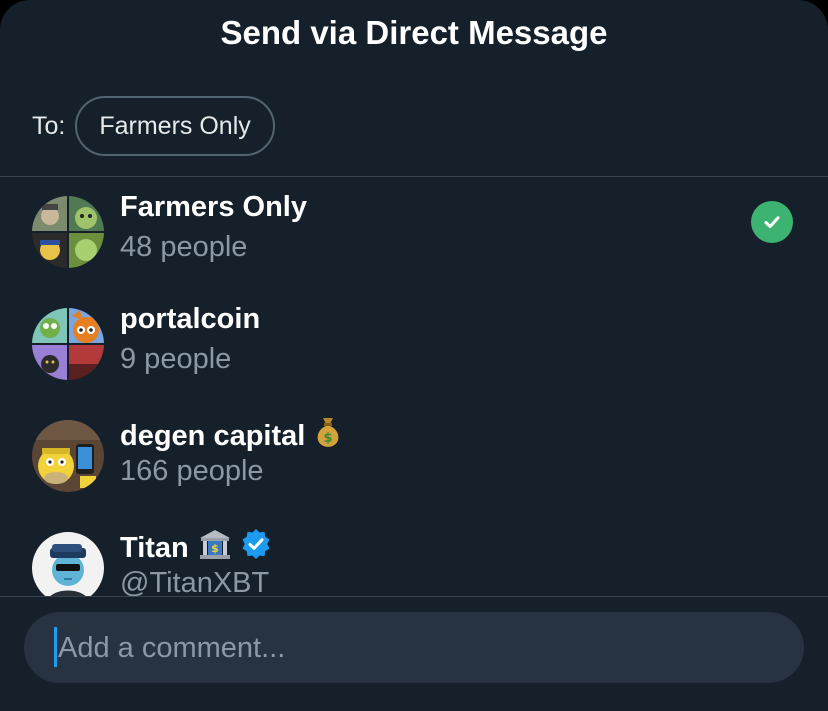 The image size is (828, 711). I want to click on conversation-name: Titan $, so click(195, 548).